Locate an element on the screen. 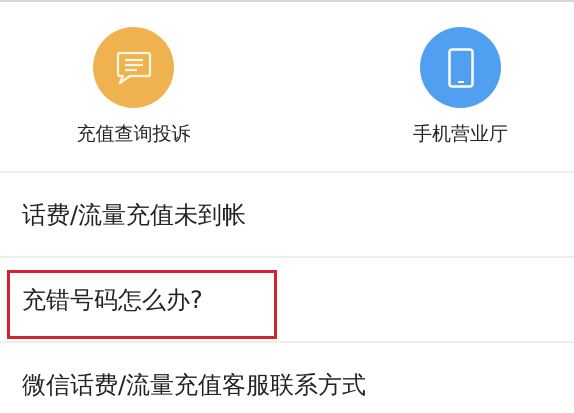  shortcut-label: 充值查询投诉 is located at coordinates (133, 134).